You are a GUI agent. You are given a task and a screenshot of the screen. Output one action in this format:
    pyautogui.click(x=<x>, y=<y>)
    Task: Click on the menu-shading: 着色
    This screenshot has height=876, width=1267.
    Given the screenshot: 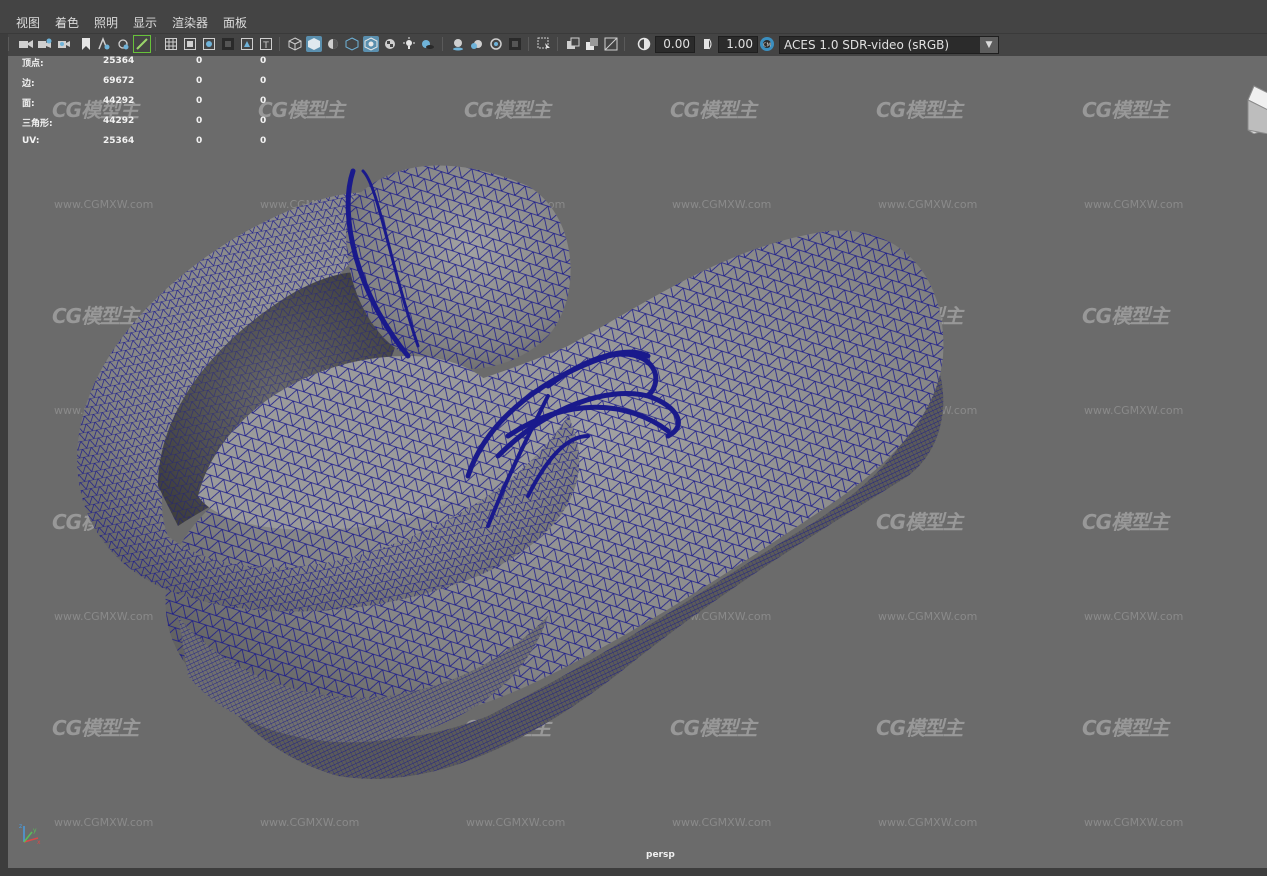 What is the action you would take?
    pyautogui.click(x=67, y=23)
    